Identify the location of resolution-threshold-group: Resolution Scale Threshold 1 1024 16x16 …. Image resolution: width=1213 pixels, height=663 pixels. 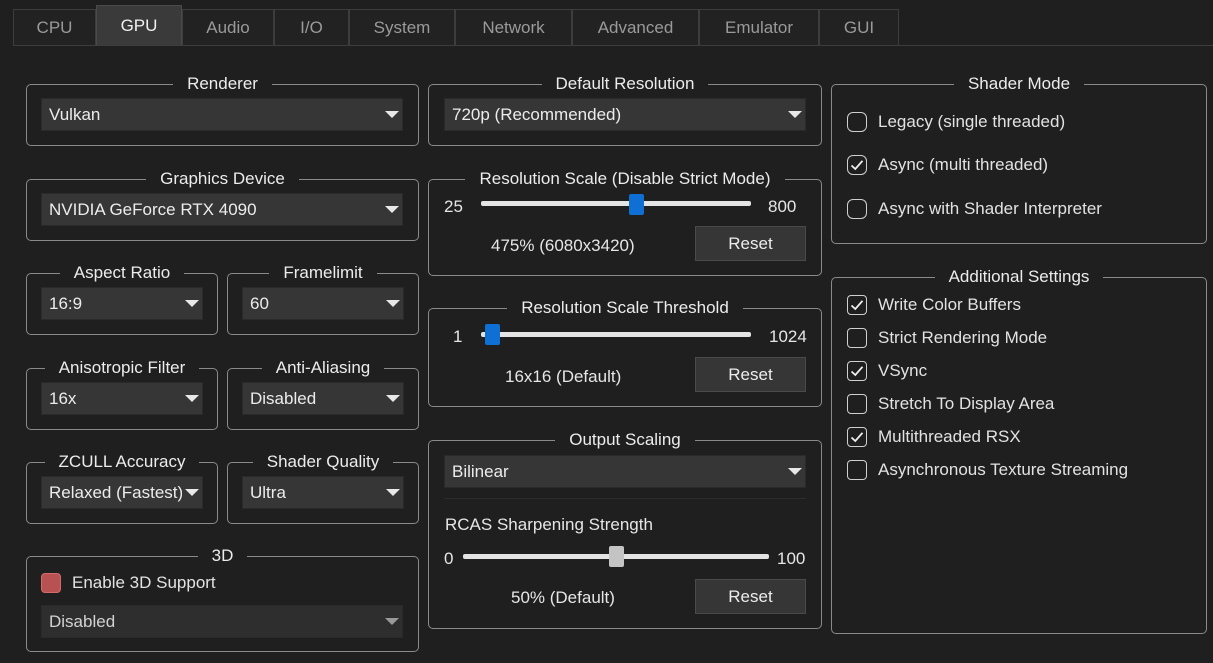
(625, 352).